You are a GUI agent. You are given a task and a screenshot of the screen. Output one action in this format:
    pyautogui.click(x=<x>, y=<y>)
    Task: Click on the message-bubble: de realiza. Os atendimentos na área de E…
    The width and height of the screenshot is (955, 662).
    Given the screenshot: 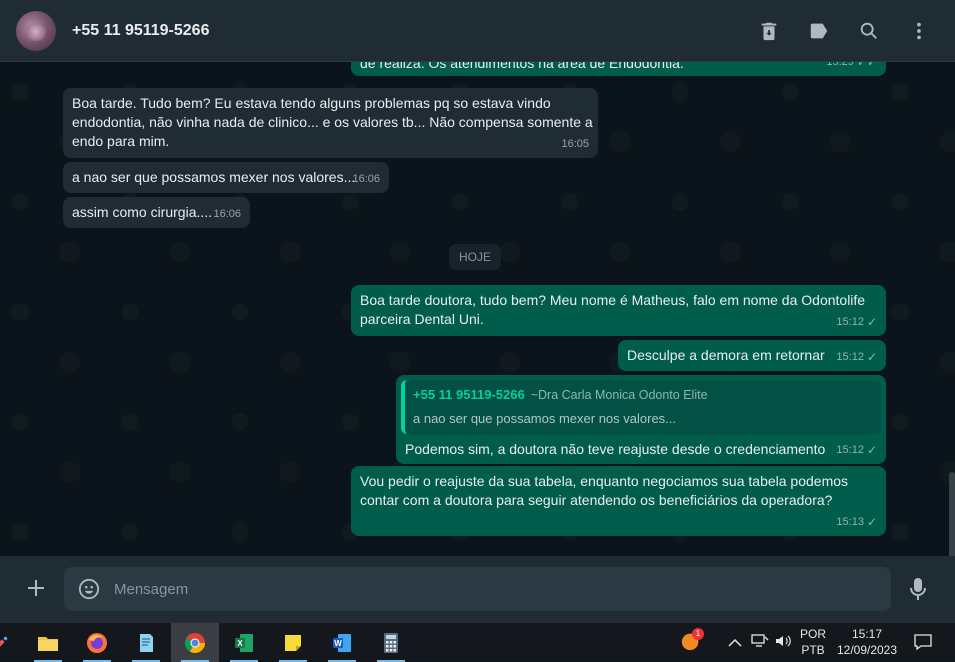 What is the action you would take?
    pyautogui.click(x=618, y=69)
    